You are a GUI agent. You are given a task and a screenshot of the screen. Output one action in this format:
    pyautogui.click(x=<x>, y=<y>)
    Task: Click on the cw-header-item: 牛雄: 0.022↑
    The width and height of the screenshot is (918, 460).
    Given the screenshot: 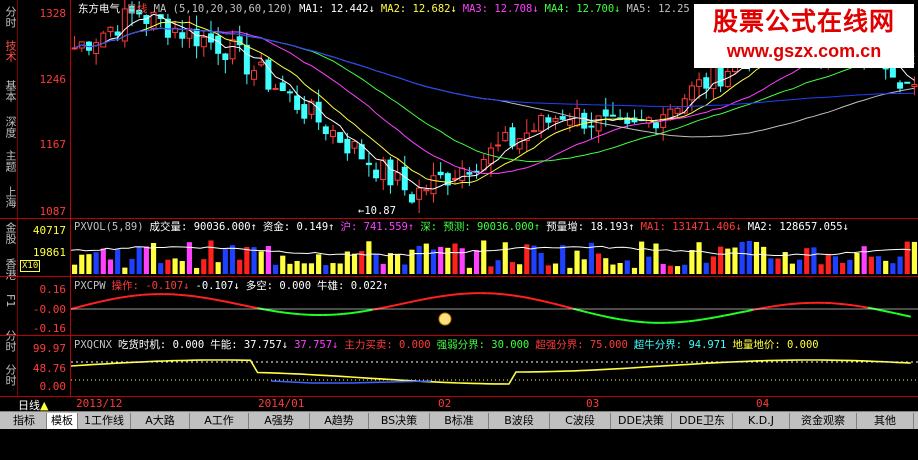 What is the action you would take?
    pyautogui.click(x=353, y=286)
    